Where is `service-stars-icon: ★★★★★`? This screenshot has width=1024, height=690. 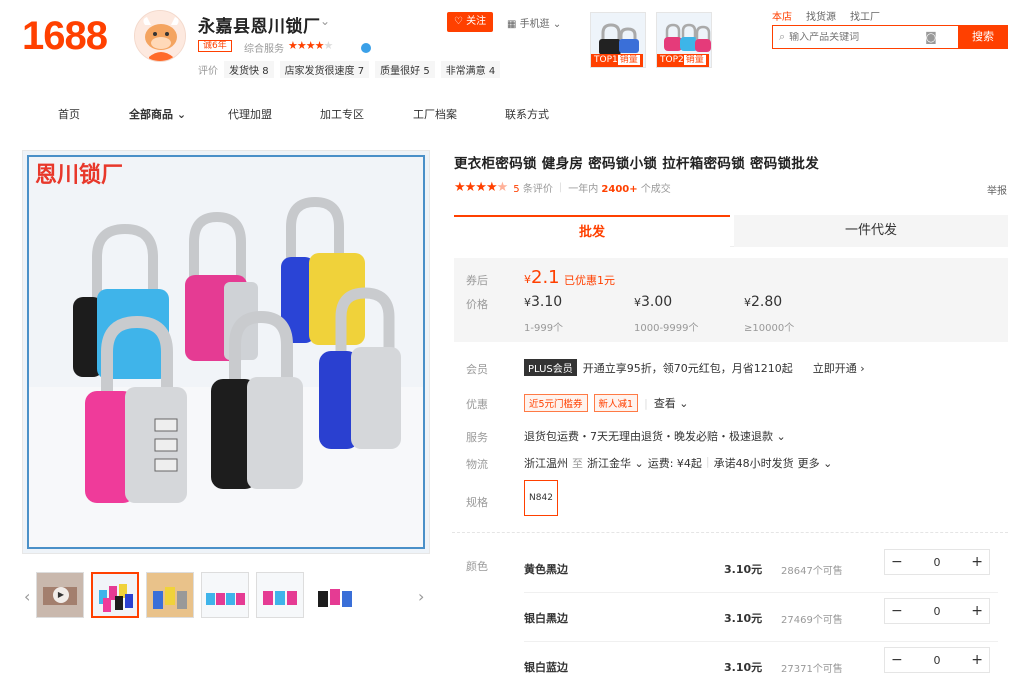
service-stars-icon: ★★★★★ is located at coordinates (310, 45).